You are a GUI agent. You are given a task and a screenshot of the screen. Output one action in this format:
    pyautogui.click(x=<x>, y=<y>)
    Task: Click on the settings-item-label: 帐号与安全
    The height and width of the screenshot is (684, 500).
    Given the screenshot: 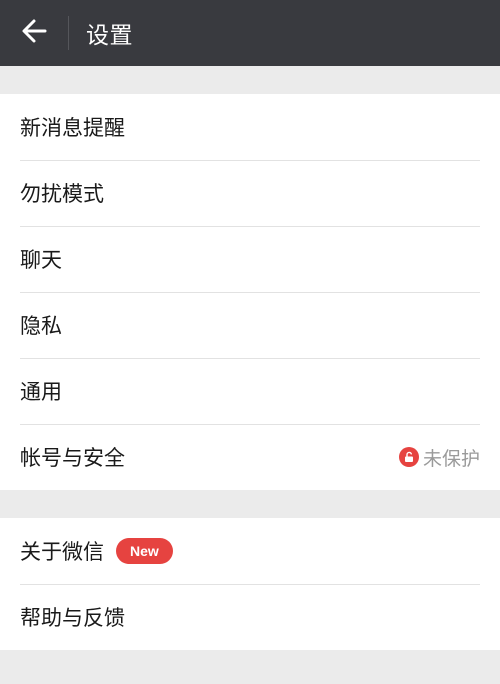 What is the action you would take?
    pyautogui.click(x=72, y=458)
    